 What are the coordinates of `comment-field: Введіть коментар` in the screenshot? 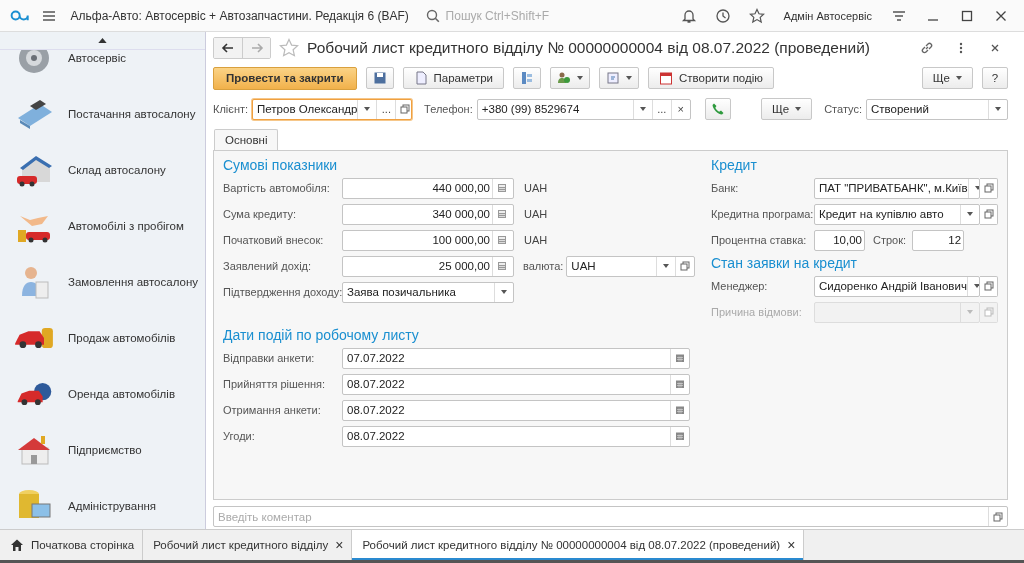 It's located at (610, 516).